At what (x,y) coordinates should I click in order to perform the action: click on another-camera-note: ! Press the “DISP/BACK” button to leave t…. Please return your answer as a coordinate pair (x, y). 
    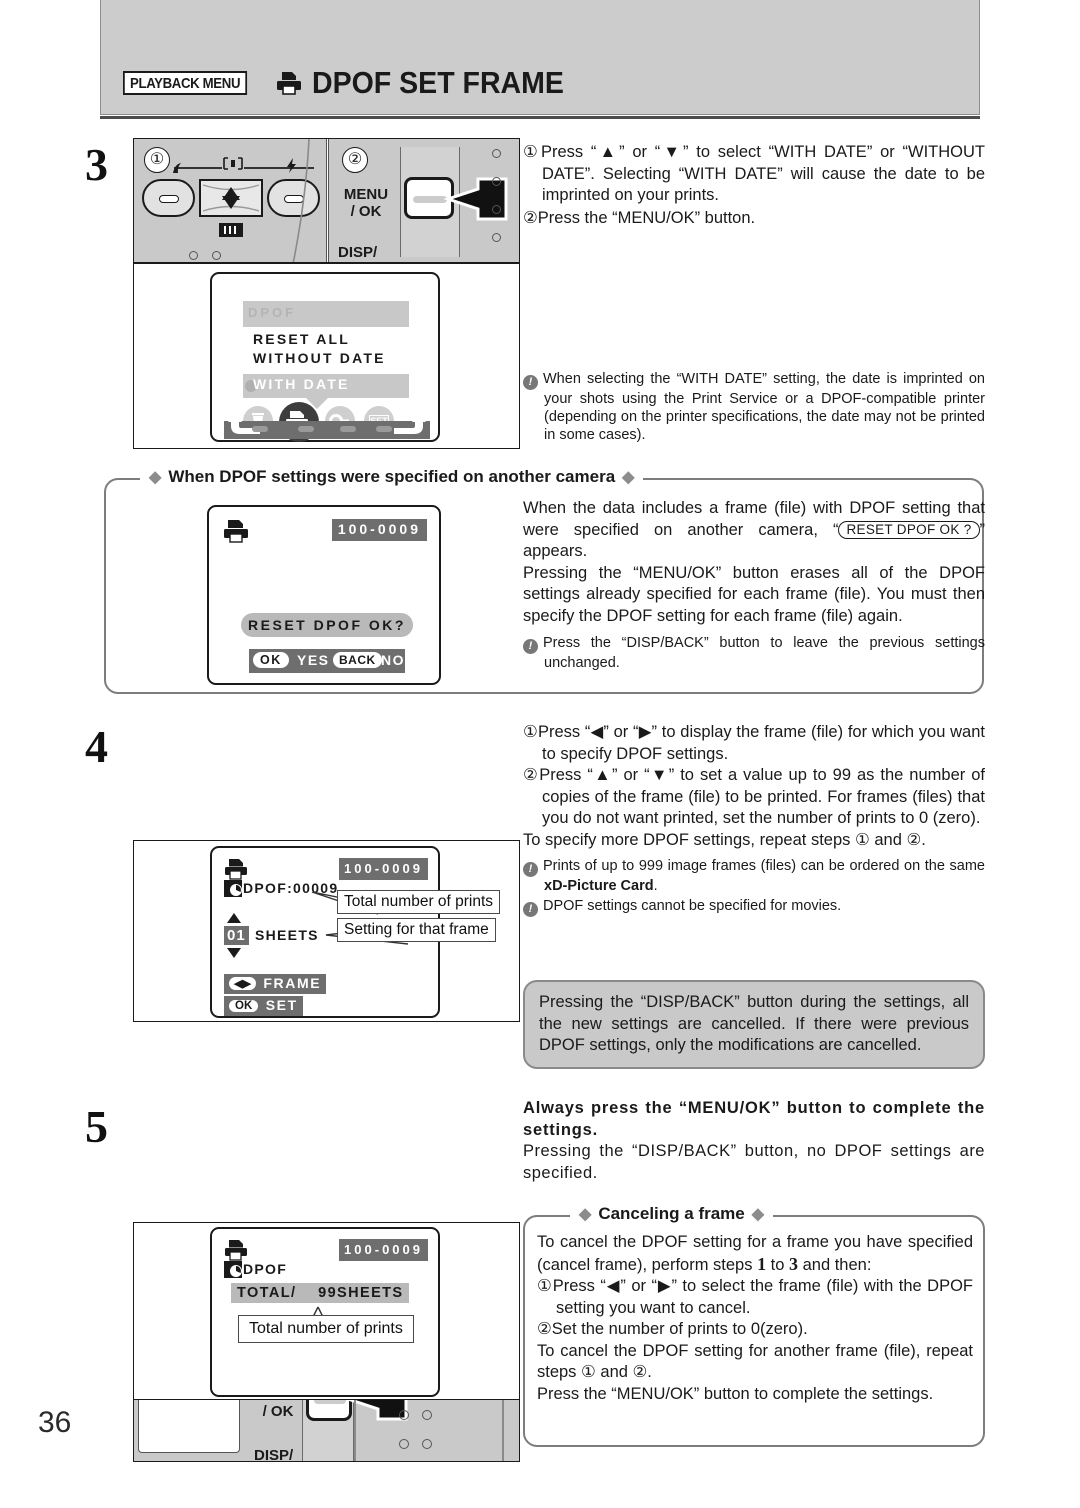
    Looking at the image, I should click on (754, 653).